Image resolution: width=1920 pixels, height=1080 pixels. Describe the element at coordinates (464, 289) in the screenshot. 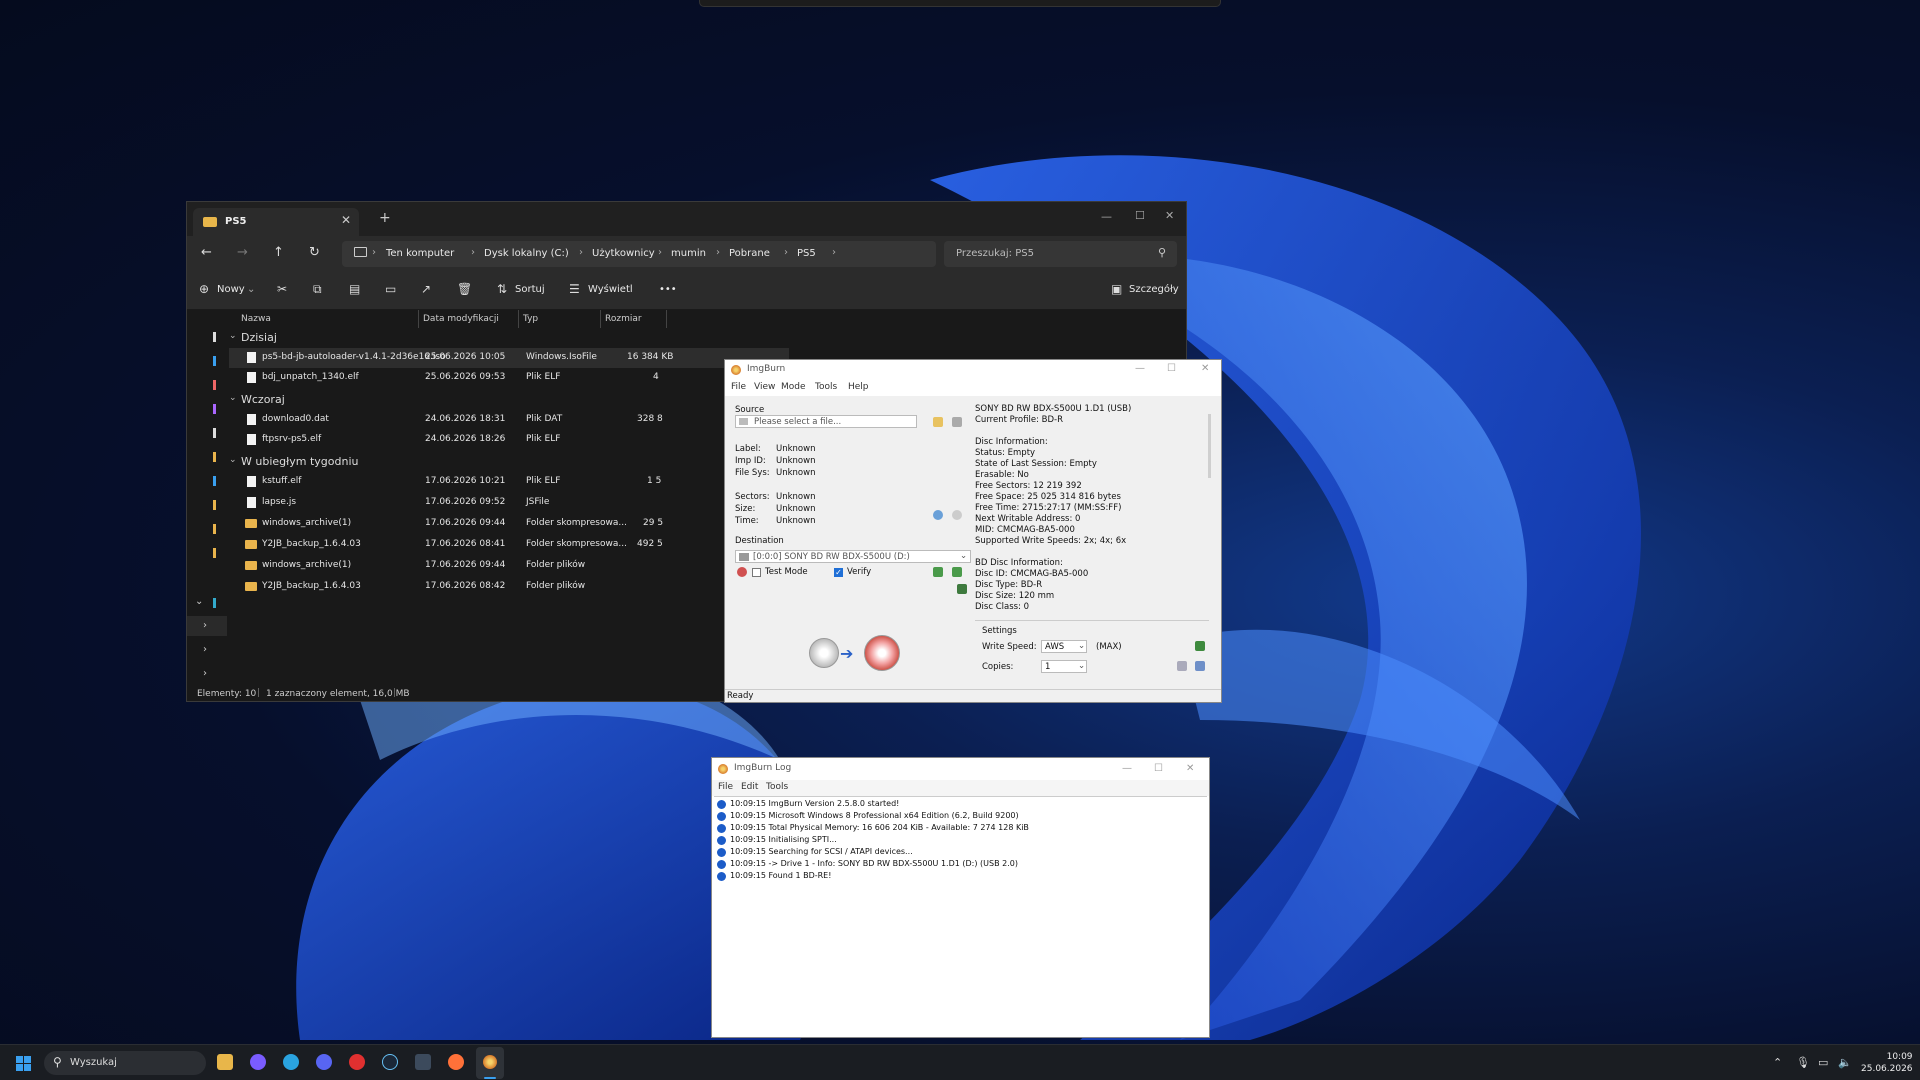

I see `delete-icon: 🗑` at that location.